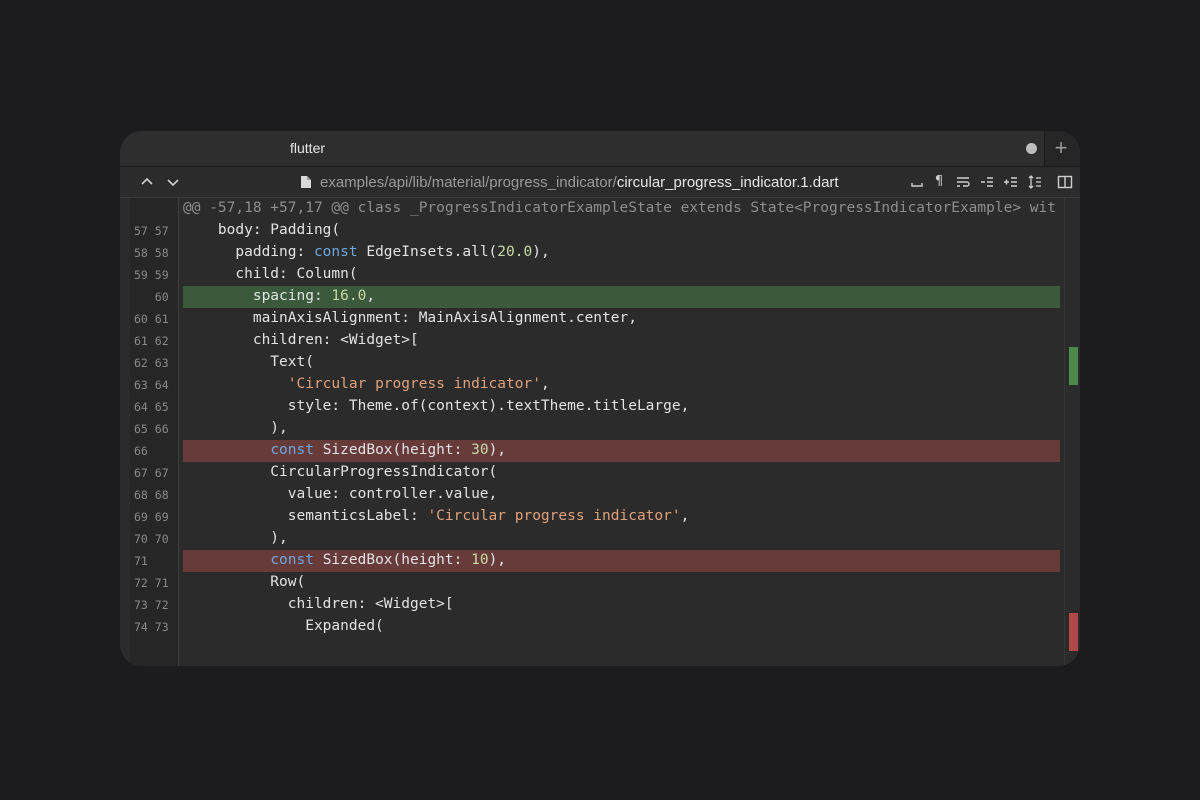 This screenshot has width=1200, height=800. I want to click on code-text: spacing: 16.0,, so click(279, 296).